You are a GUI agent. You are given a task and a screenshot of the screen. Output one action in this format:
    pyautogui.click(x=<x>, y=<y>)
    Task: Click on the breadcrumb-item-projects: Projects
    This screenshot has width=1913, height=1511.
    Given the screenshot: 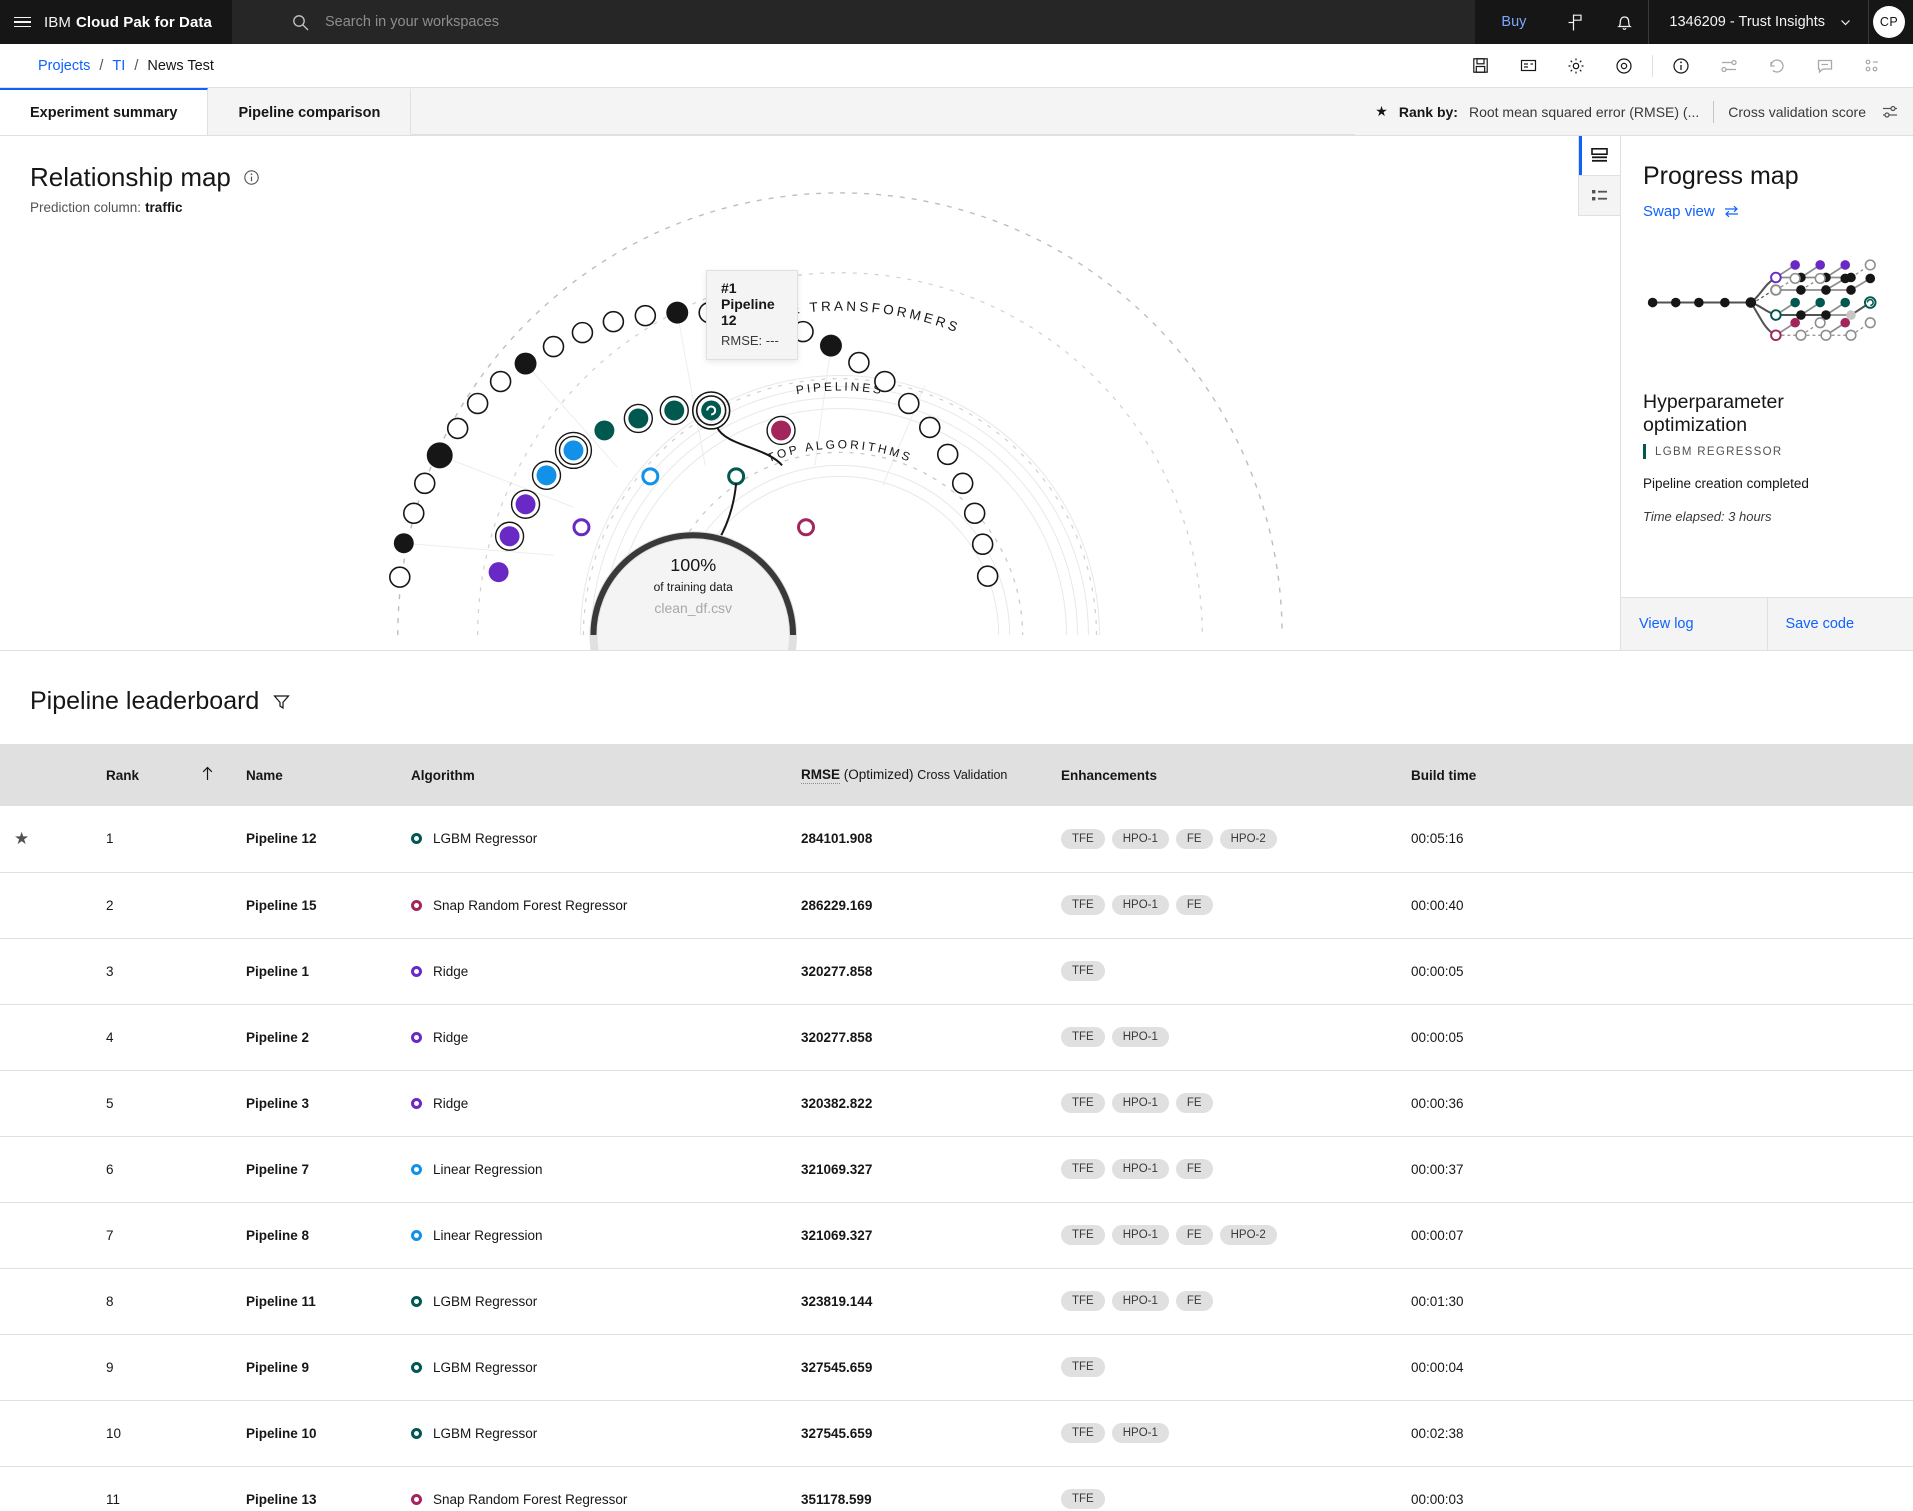 What is the action you would take?
    pyautogui.click(x=64, y=66)
    